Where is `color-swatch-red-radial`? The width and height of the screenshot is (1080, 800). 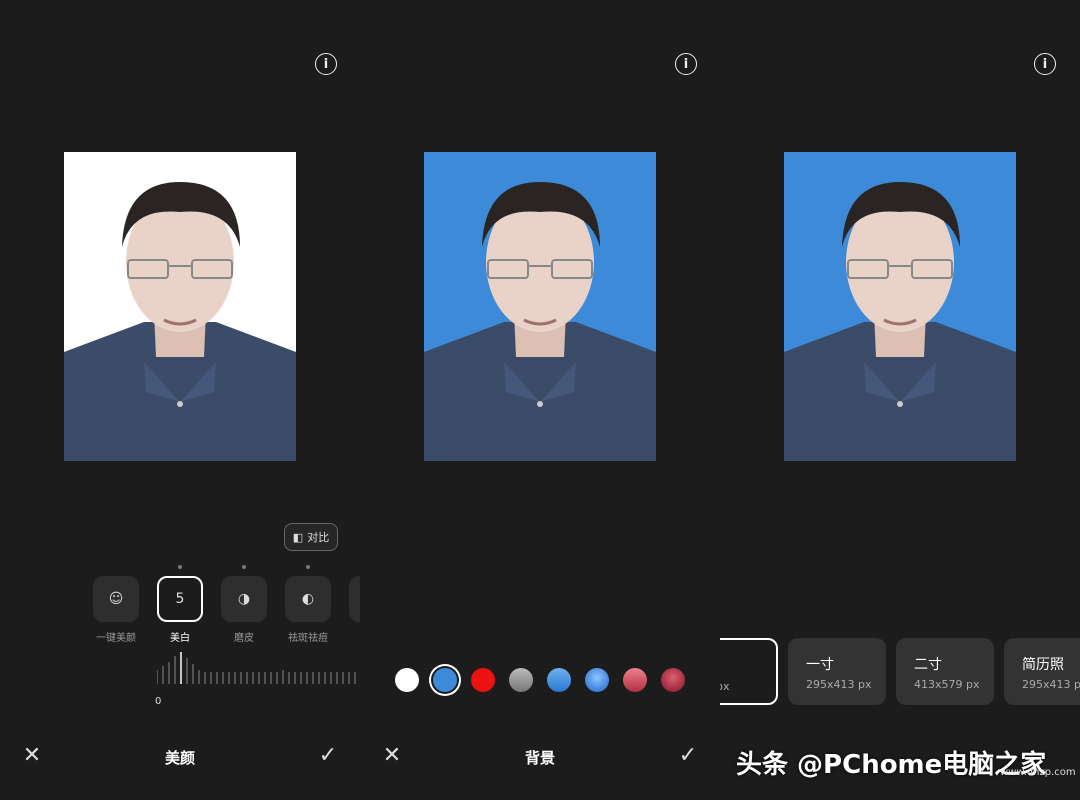 color-swatch-red-radial is located at coordinates (673, 680).